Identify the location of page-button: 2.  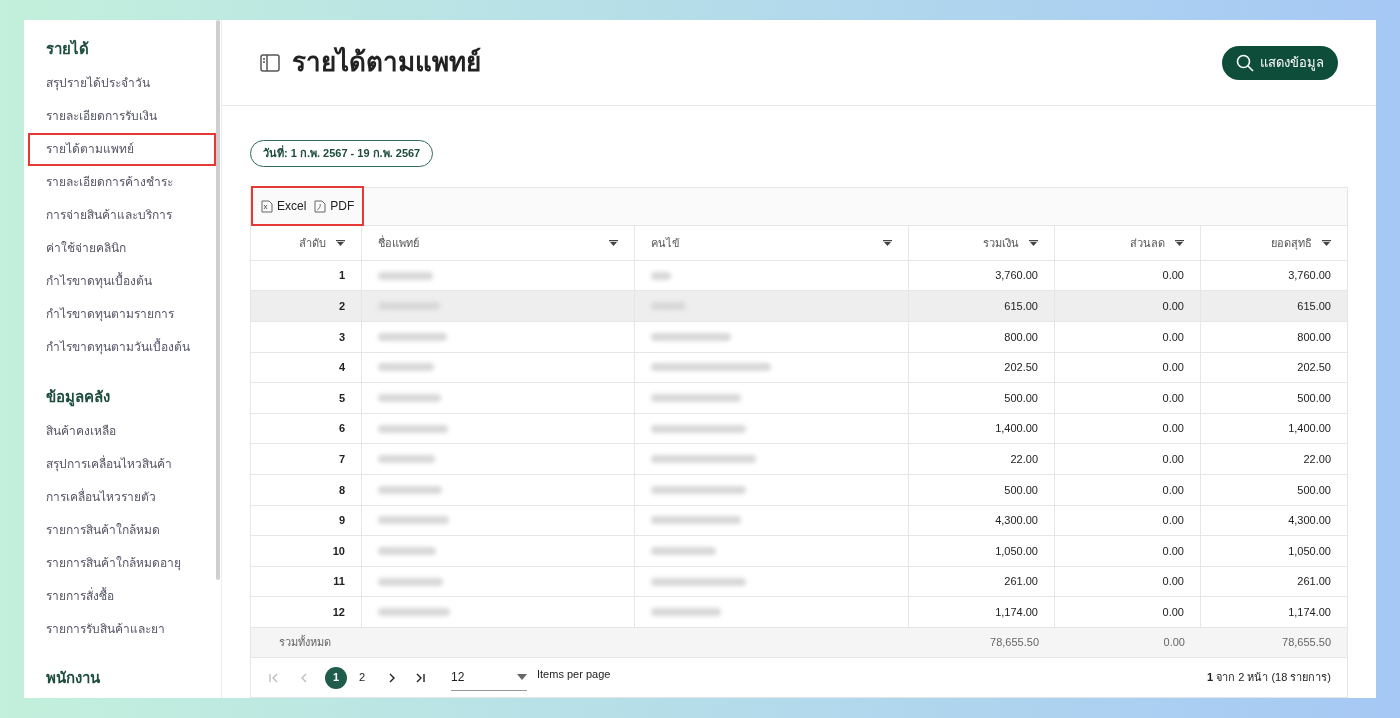
(362, 677).